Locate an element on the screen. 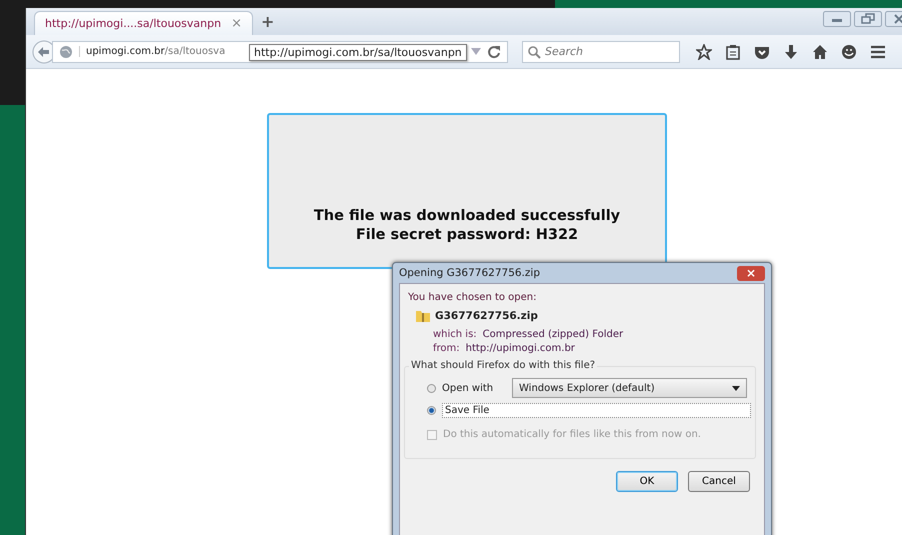 Image resolution: width=902 pixels, height=535 pixels. group-label: What should Firefox do with this file? is located at coordinates (503, 365).